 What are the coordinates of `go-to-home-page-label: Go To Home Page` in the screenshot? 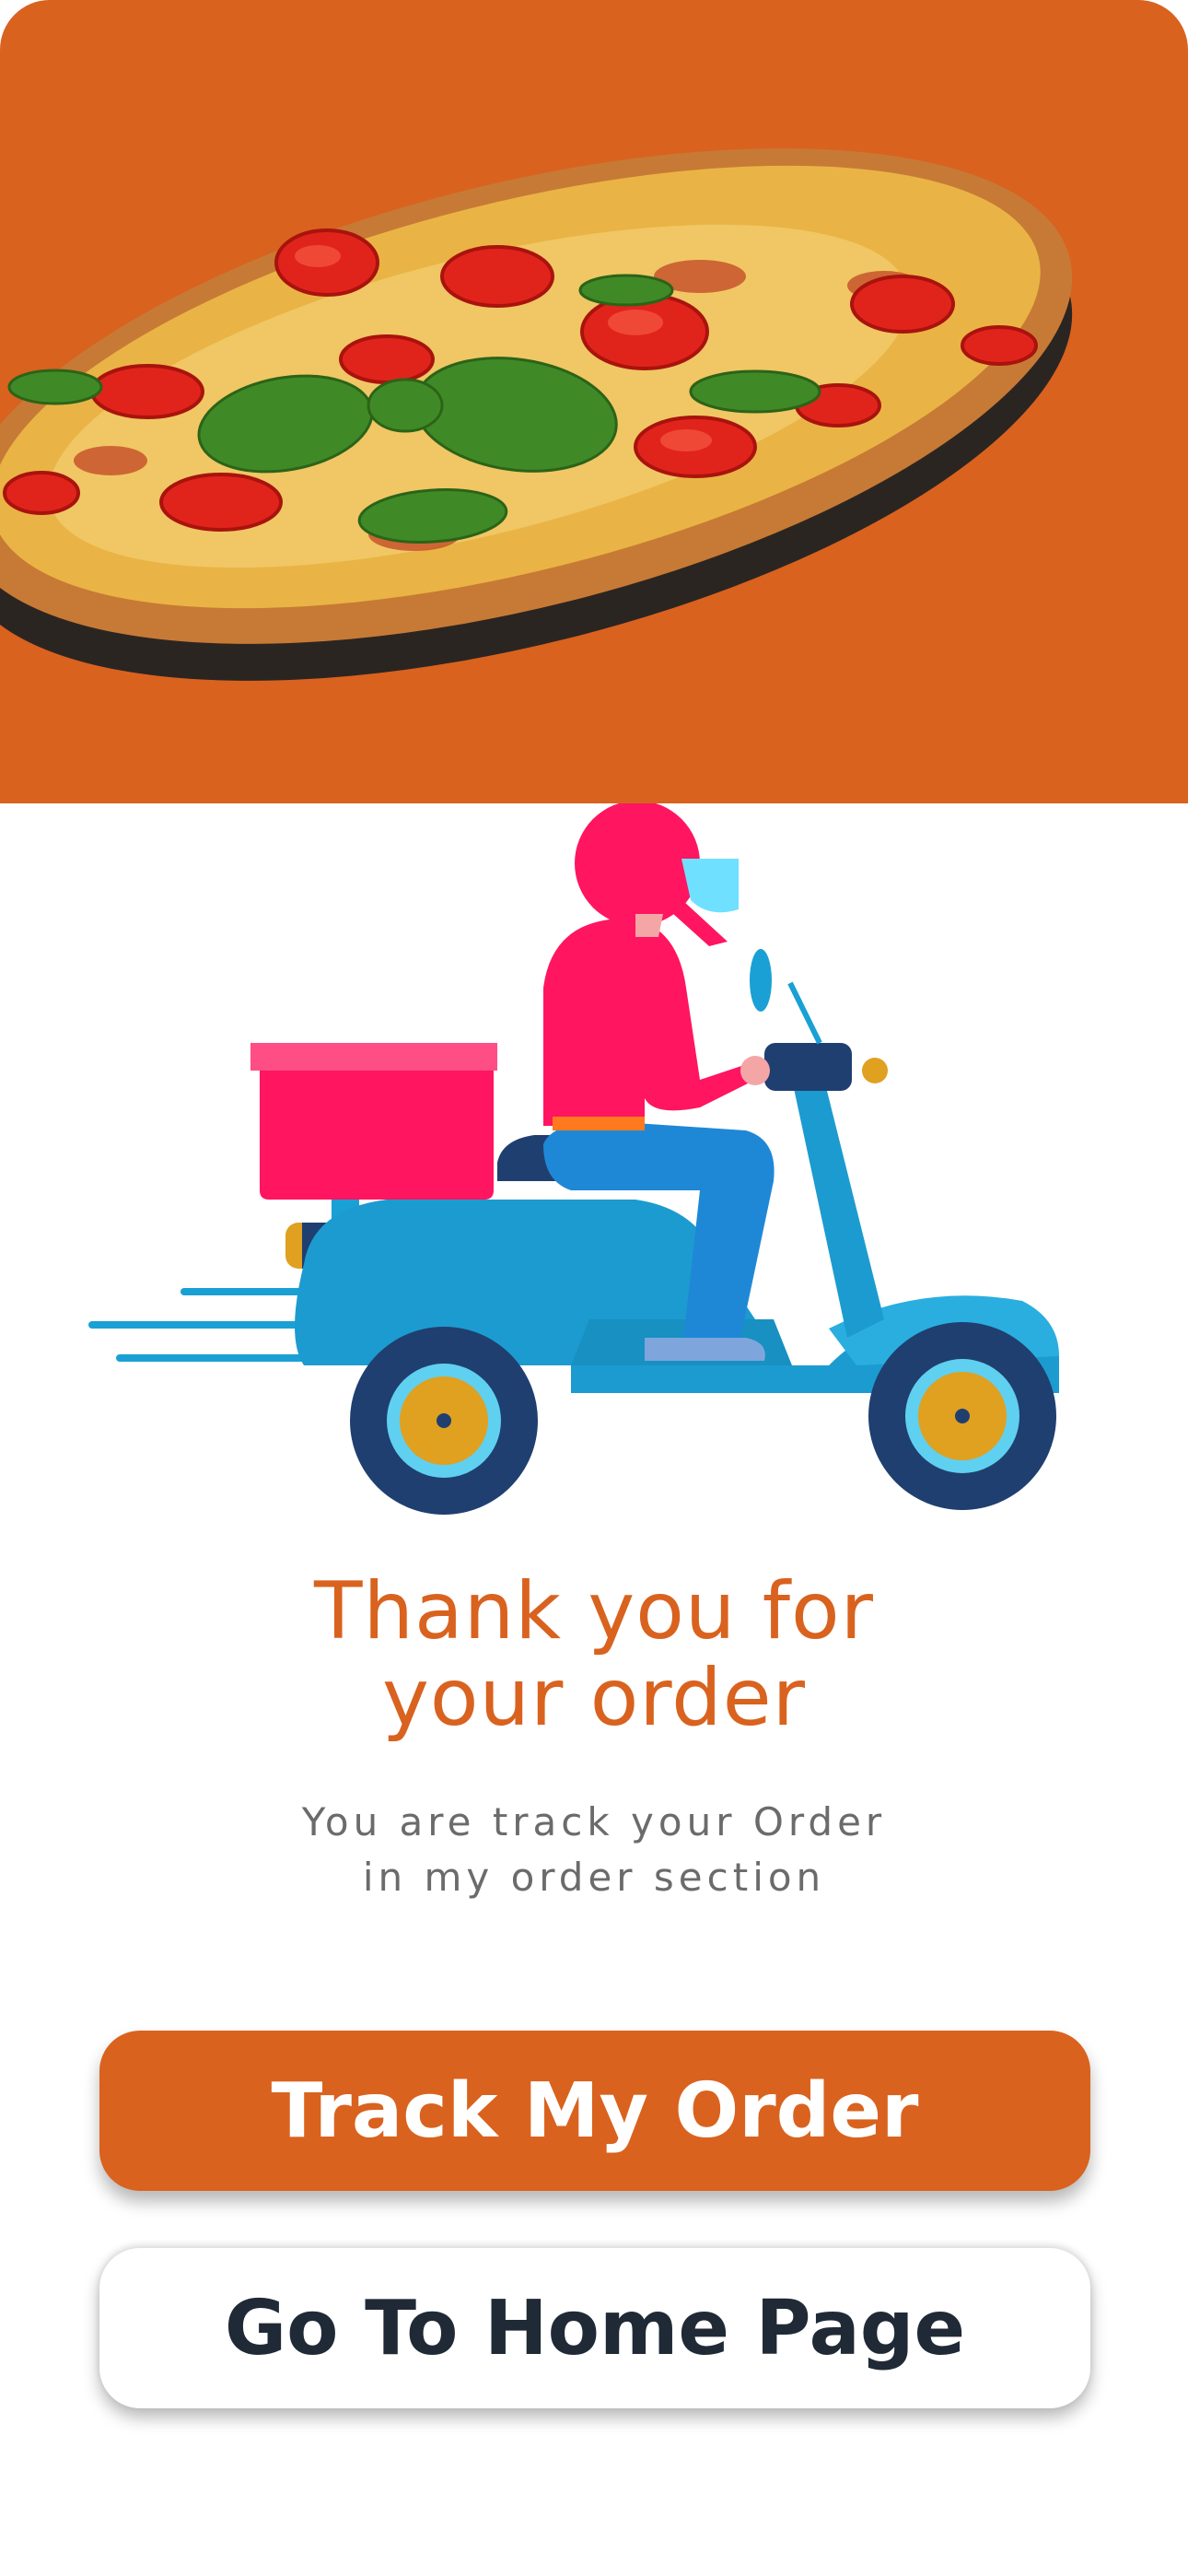 It's located at (595, 2328).